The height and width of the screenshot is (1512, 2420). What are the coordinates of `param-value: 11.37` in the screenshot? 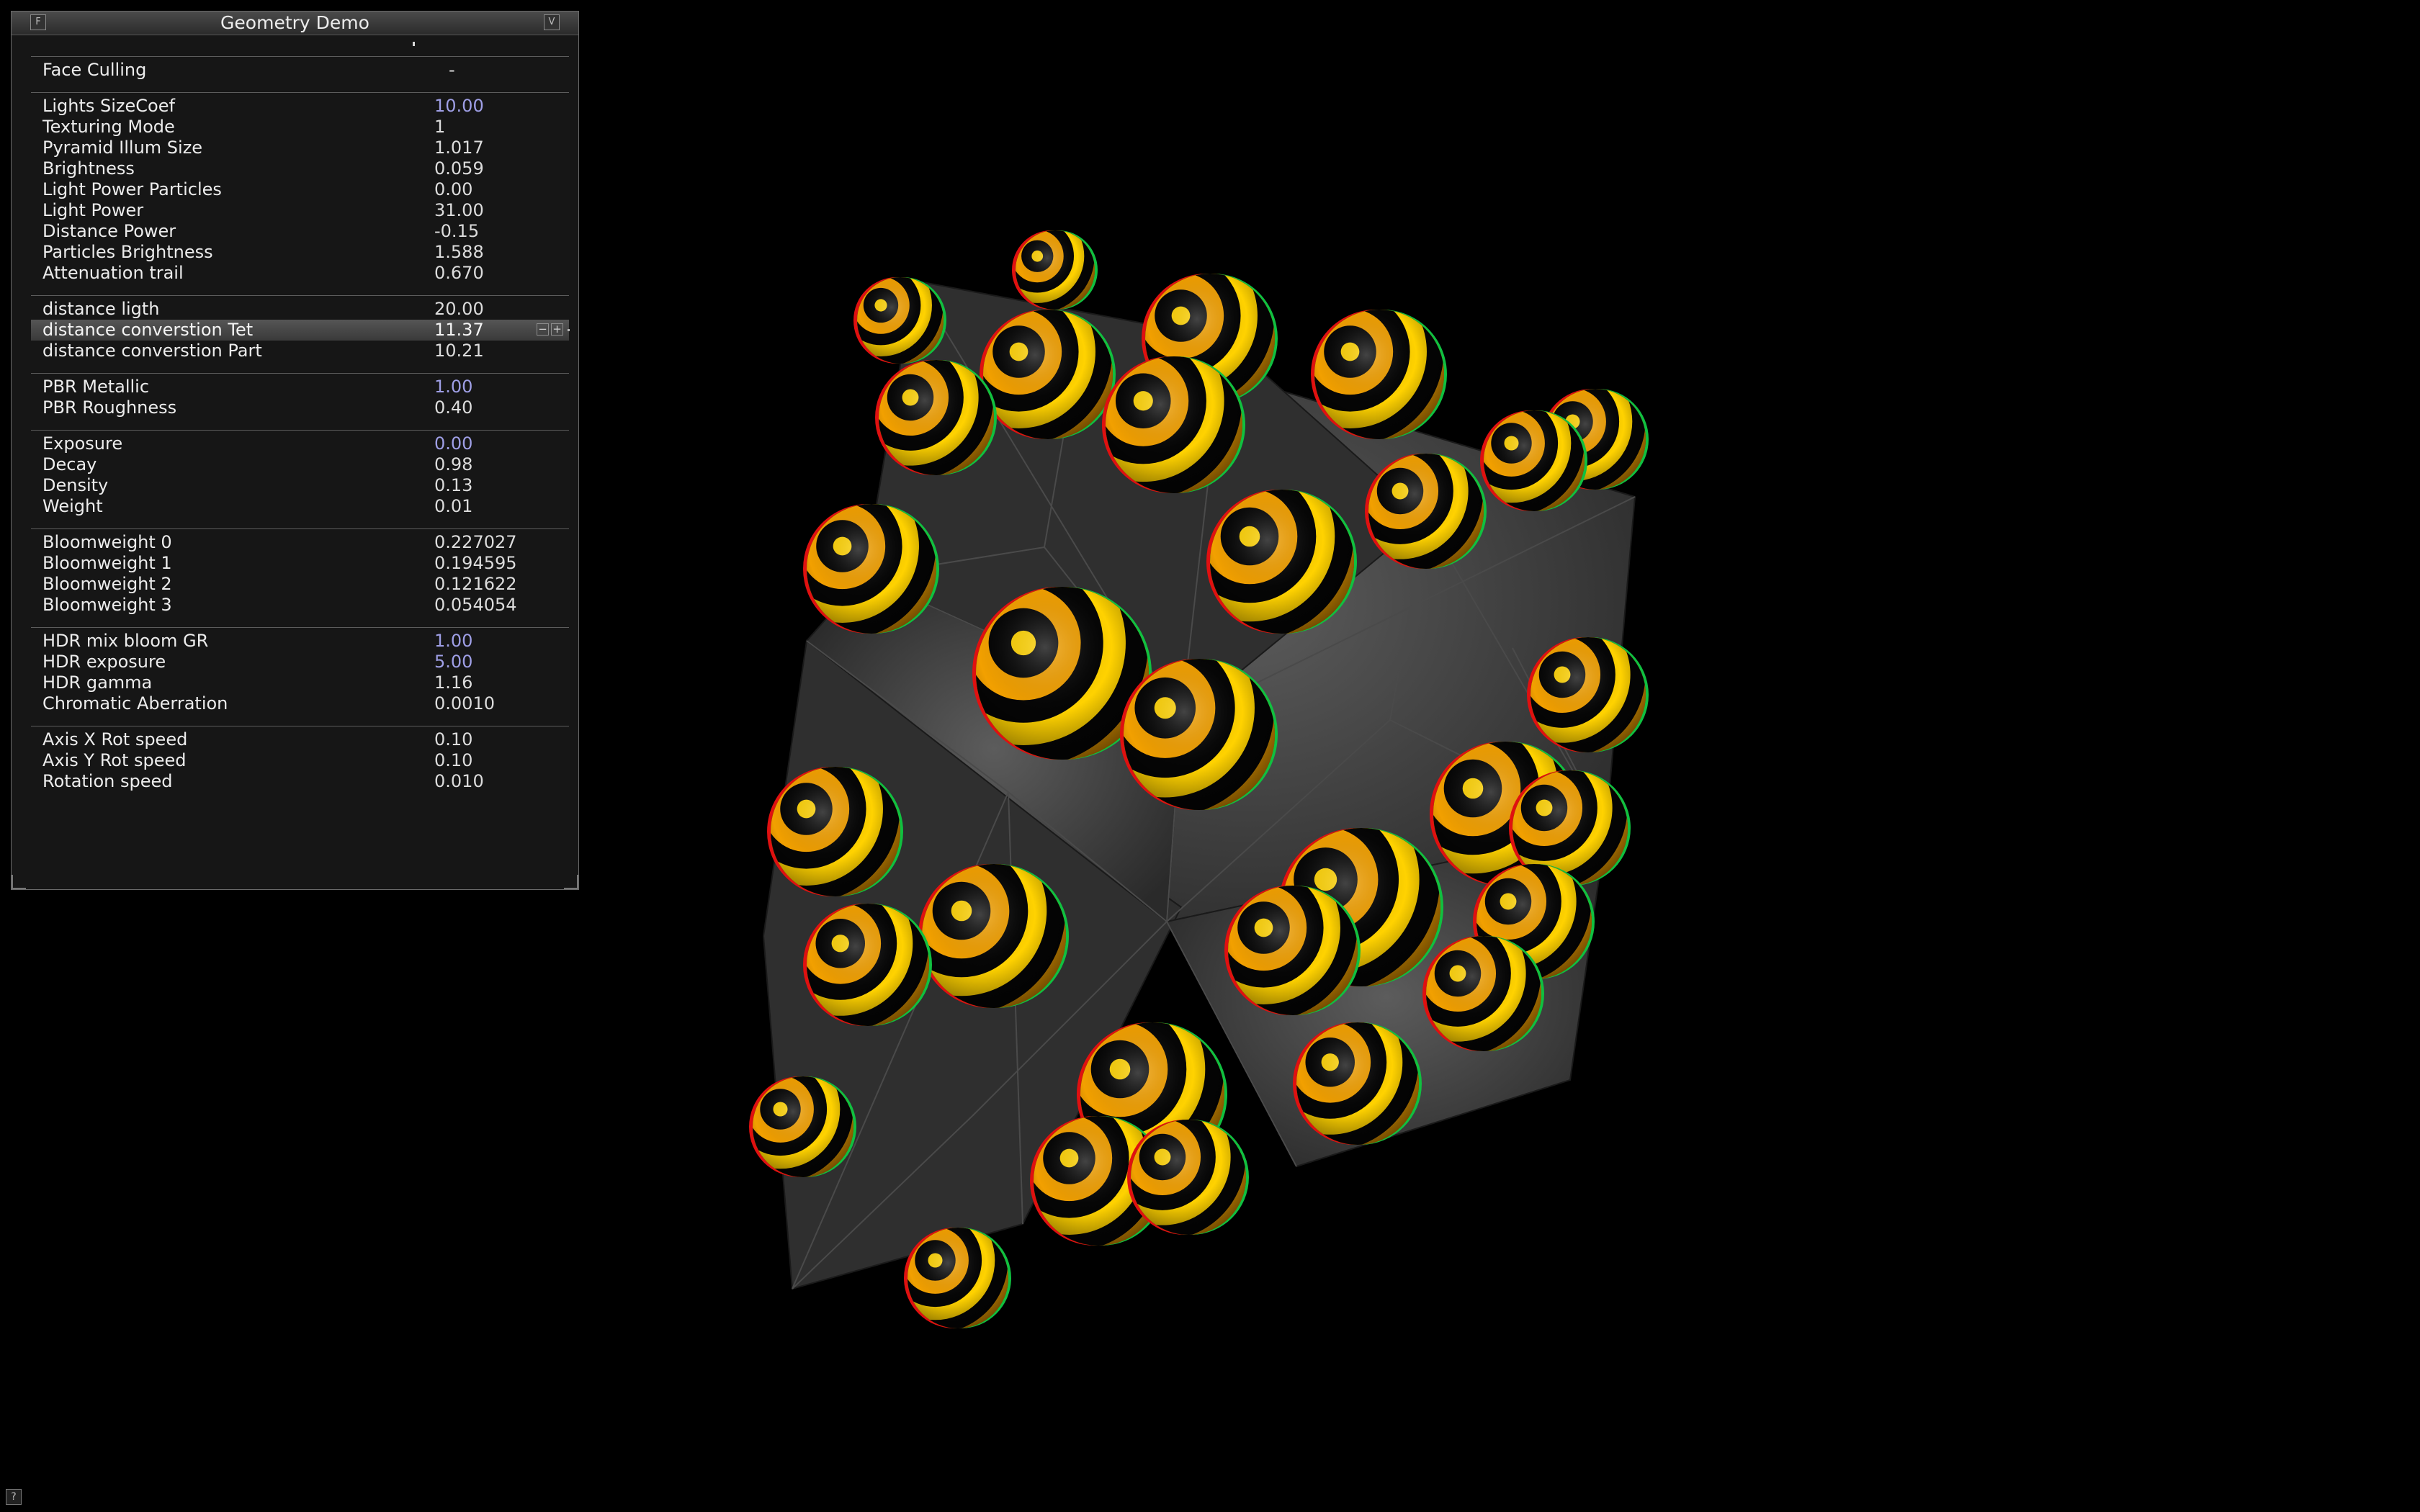 It's located at (459, 330).